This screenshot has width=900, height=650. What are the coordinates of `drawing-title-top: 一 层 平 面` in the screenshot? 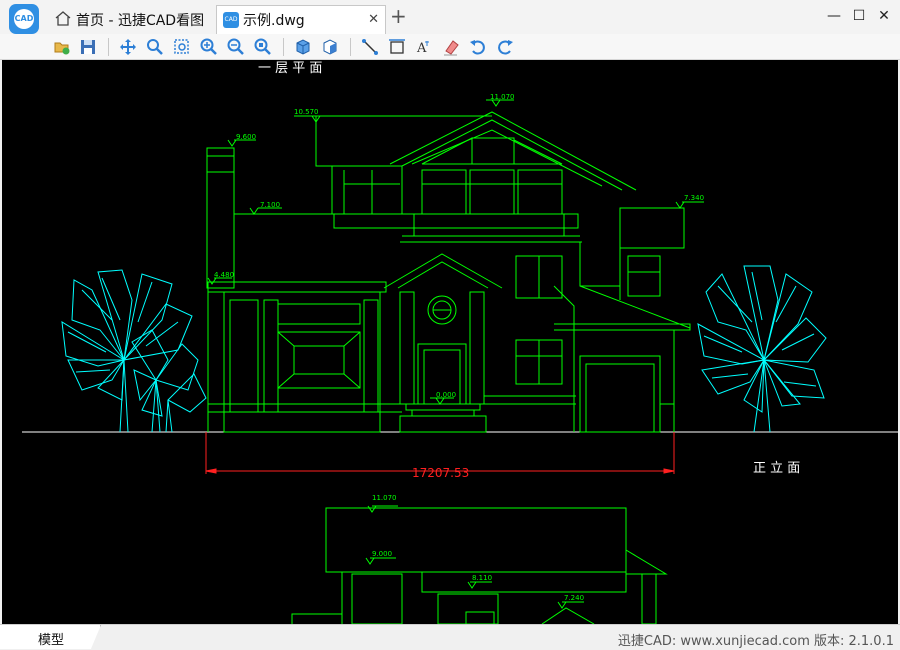 It's located at (290, 68).